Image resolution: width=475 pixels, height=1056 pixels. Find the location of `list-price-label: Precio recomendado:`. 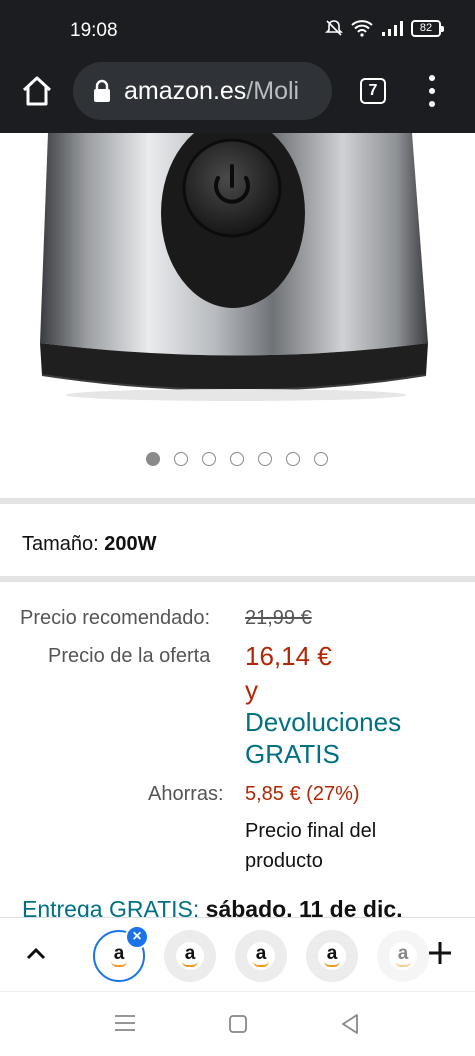

list-price-label: Precio recomendado: is located at coordinates (115, 618).